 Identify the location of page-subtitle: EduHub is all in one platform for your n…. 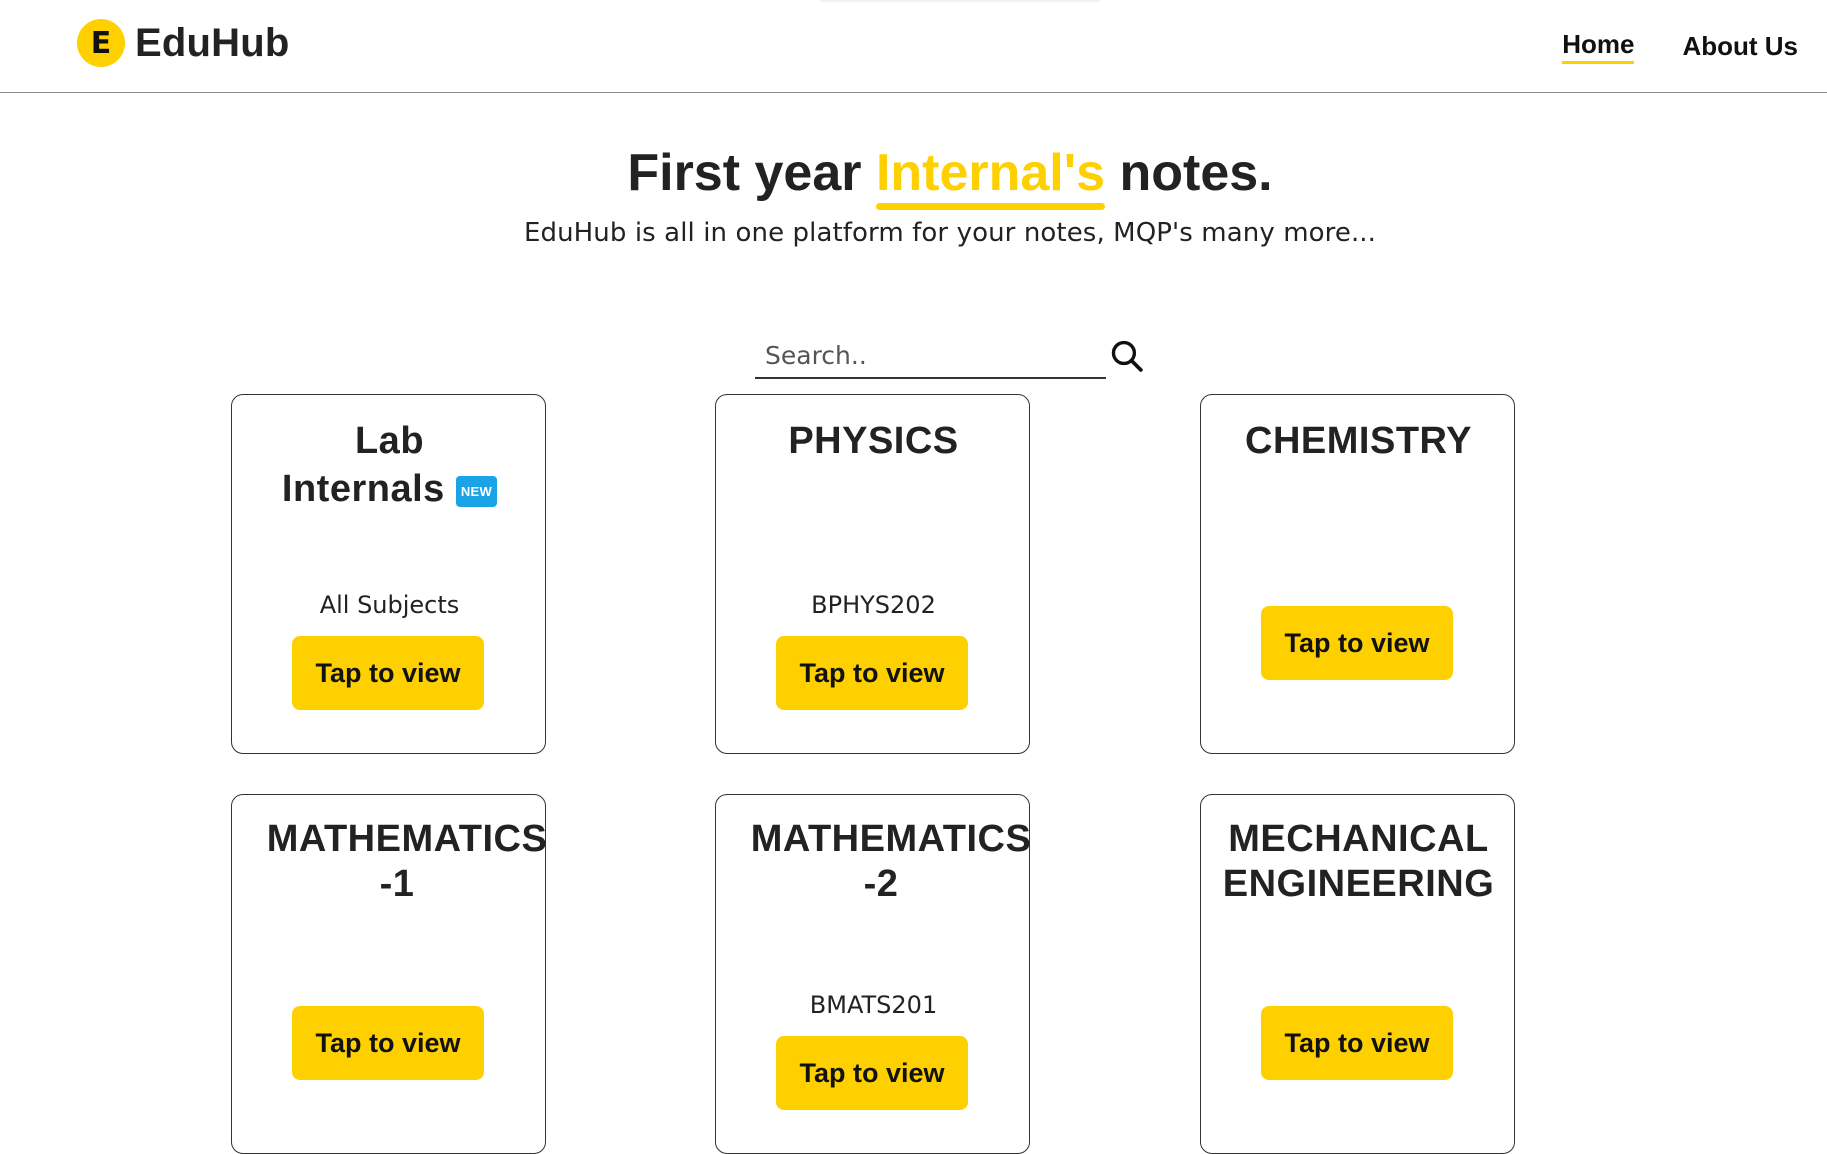
(950, 233).